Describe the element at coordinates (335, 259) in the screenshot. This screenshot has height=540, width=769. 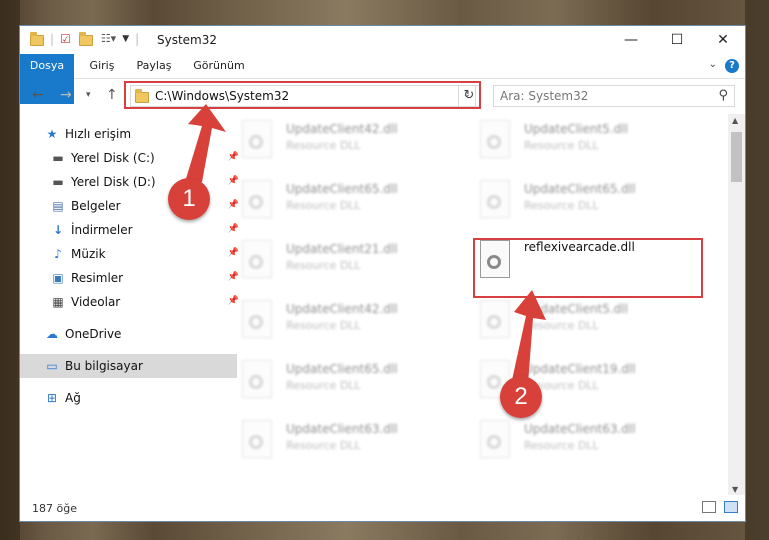
I see `file-item: UpdateClient21.dll Resource DLL` at that location.